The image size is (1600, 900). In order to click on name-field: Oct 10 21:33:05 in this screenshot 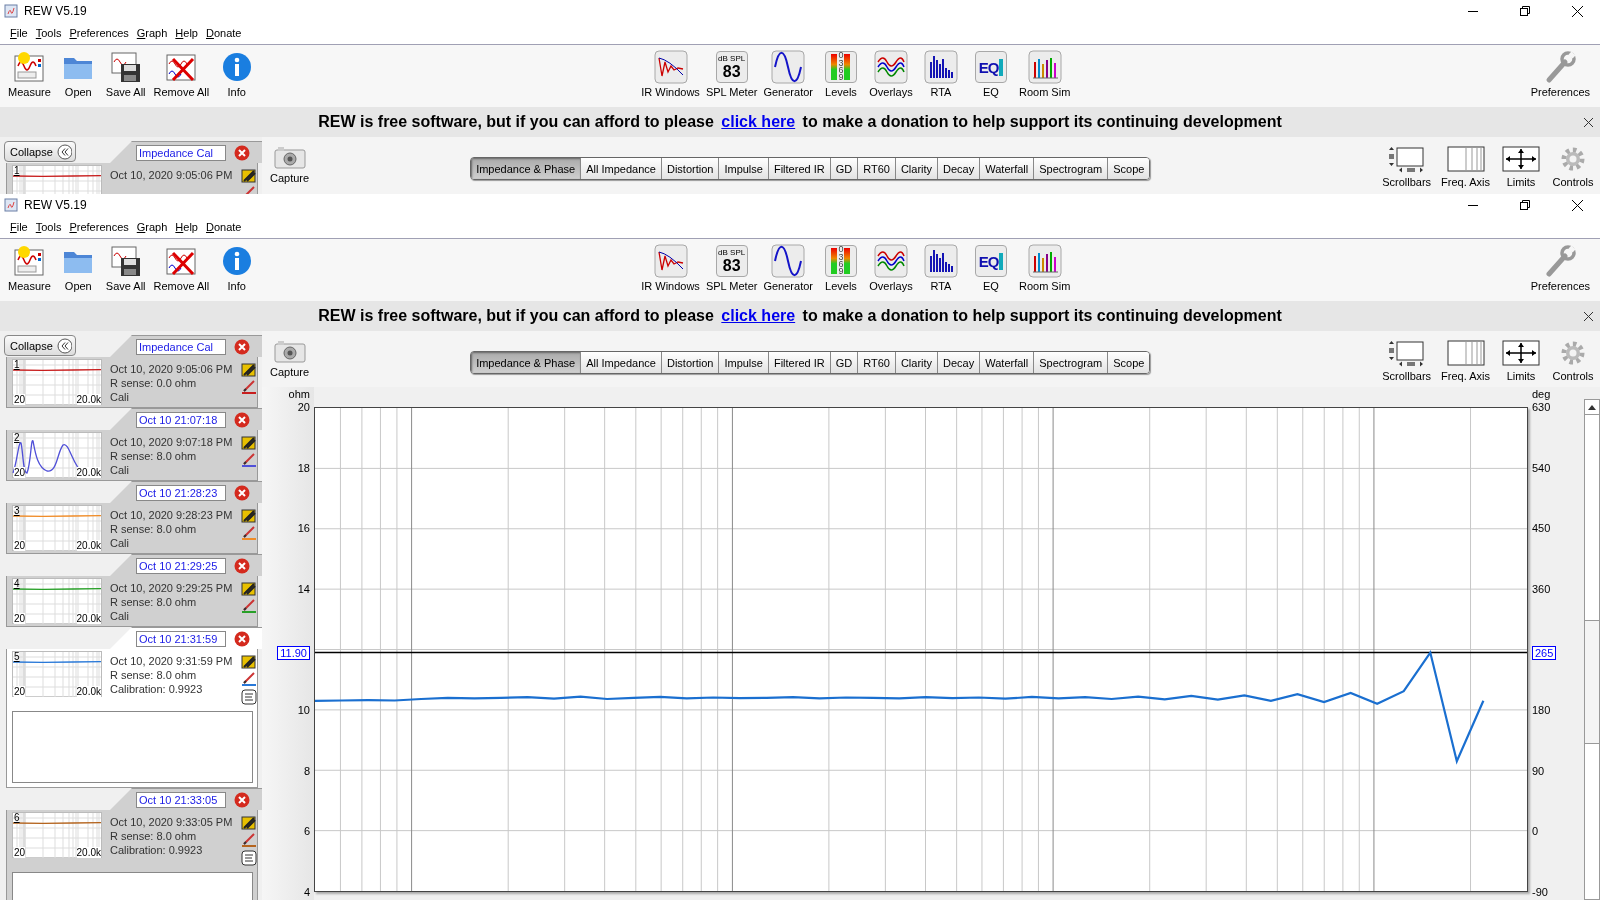, I will do `click(181, 799)`.